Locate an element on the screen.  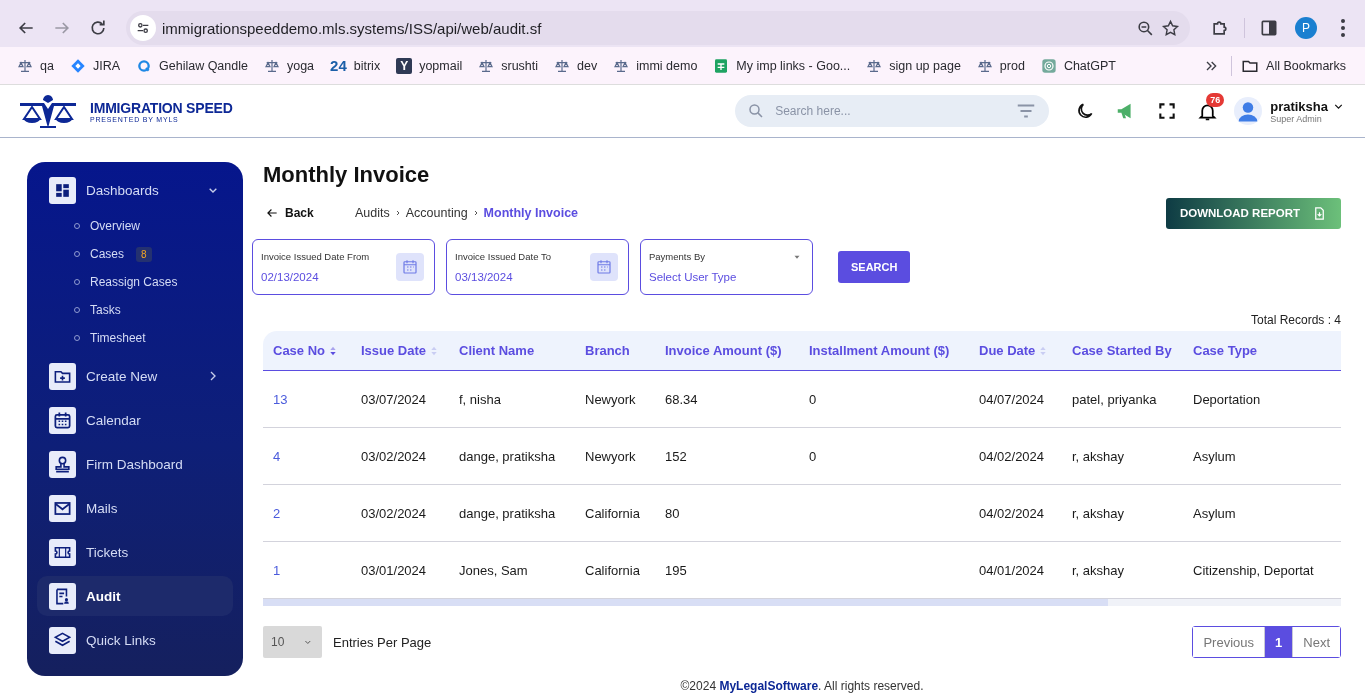
table-cell: 68.34 is located at coordinates (727, 399).